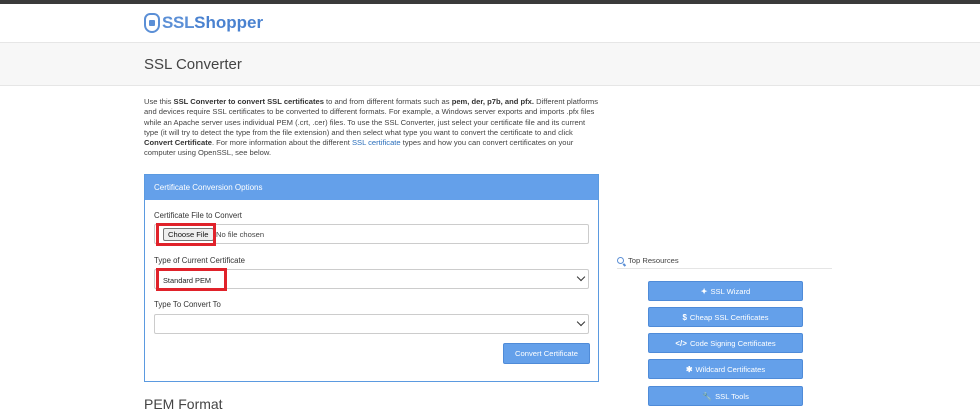 This screenshot has height=412, width=980. Describe the element at coordinates (187, 304) in the screenshot. I see `convert-to-label: Type To Convert To` at that location.